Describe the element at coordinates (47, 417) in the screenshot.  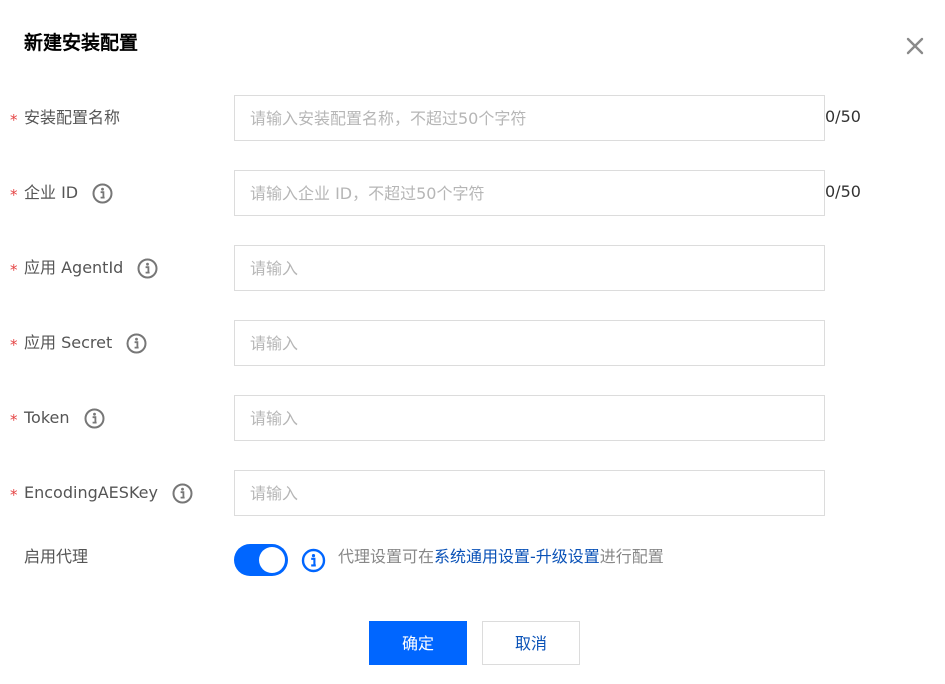
I see `token-label: Token` at that location.